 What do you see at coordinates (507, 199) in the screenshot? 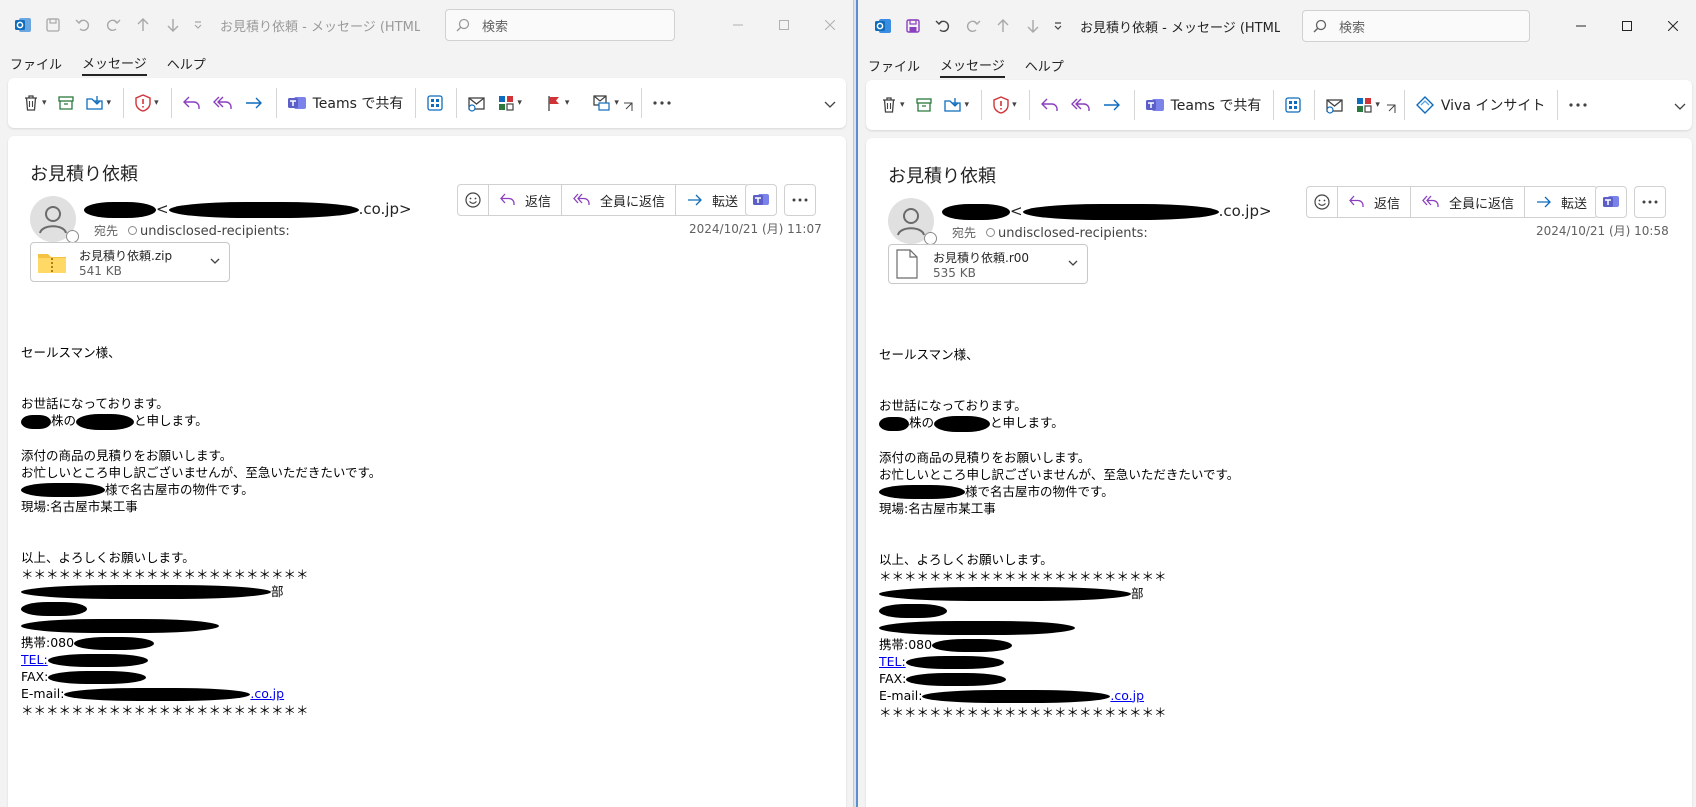
I see `reply-icon` at bounding box center [507, 199].